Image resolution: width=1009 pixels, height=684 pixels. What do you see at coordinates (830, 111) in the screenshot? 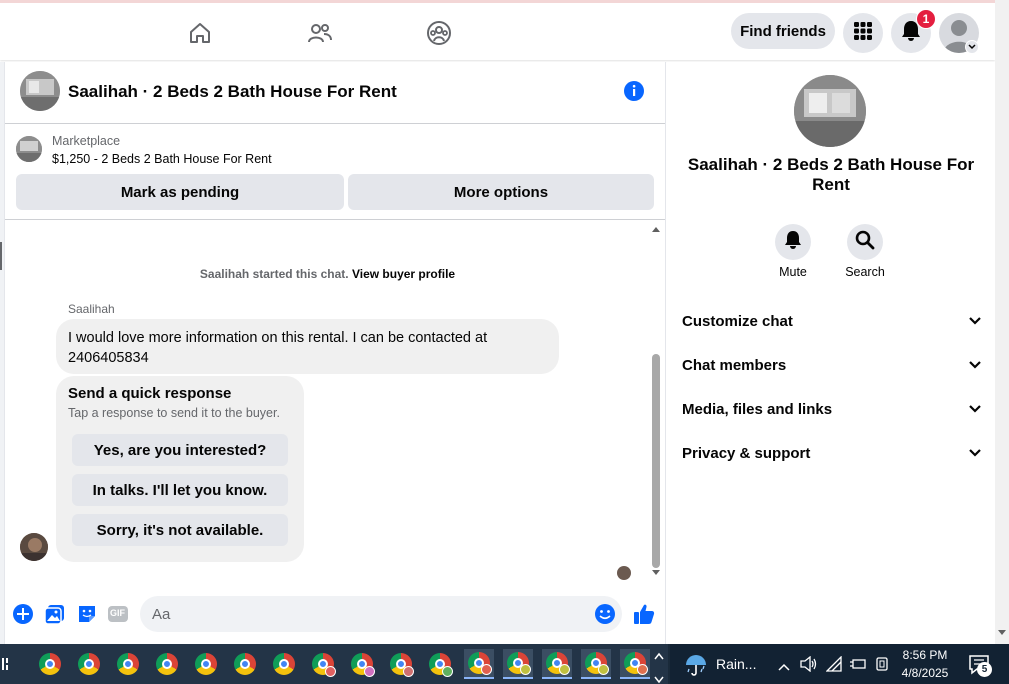
I see `listing-photo` at bounding box center [830, 111].